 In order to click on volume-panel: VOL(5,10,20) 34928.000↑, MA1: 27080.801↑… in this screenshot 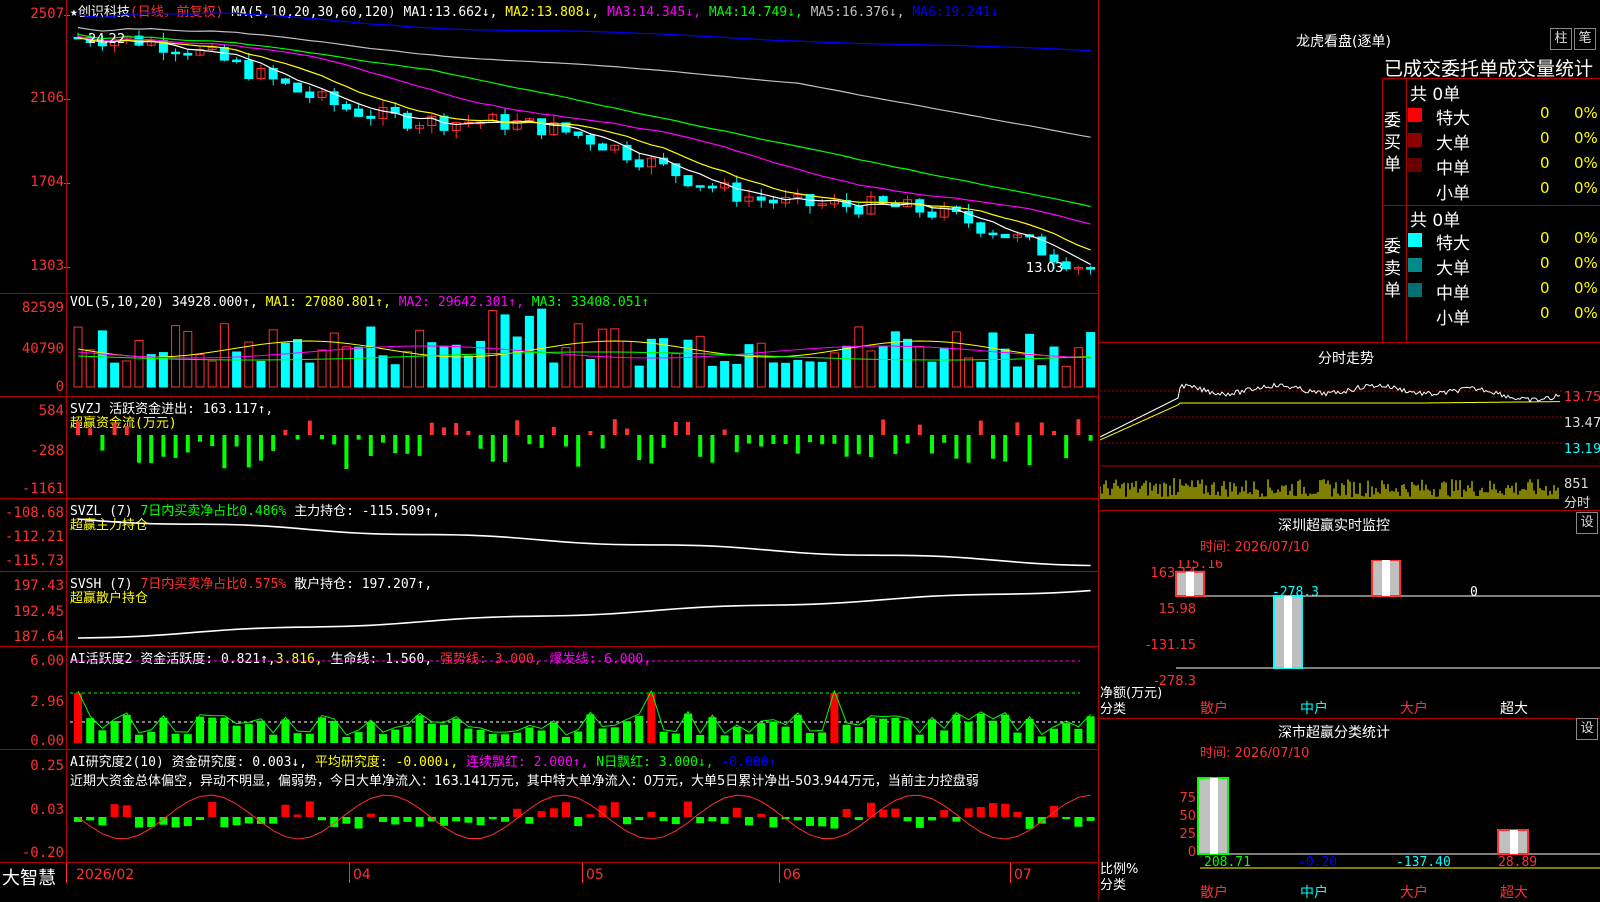, I will do `click(549, 345)`.